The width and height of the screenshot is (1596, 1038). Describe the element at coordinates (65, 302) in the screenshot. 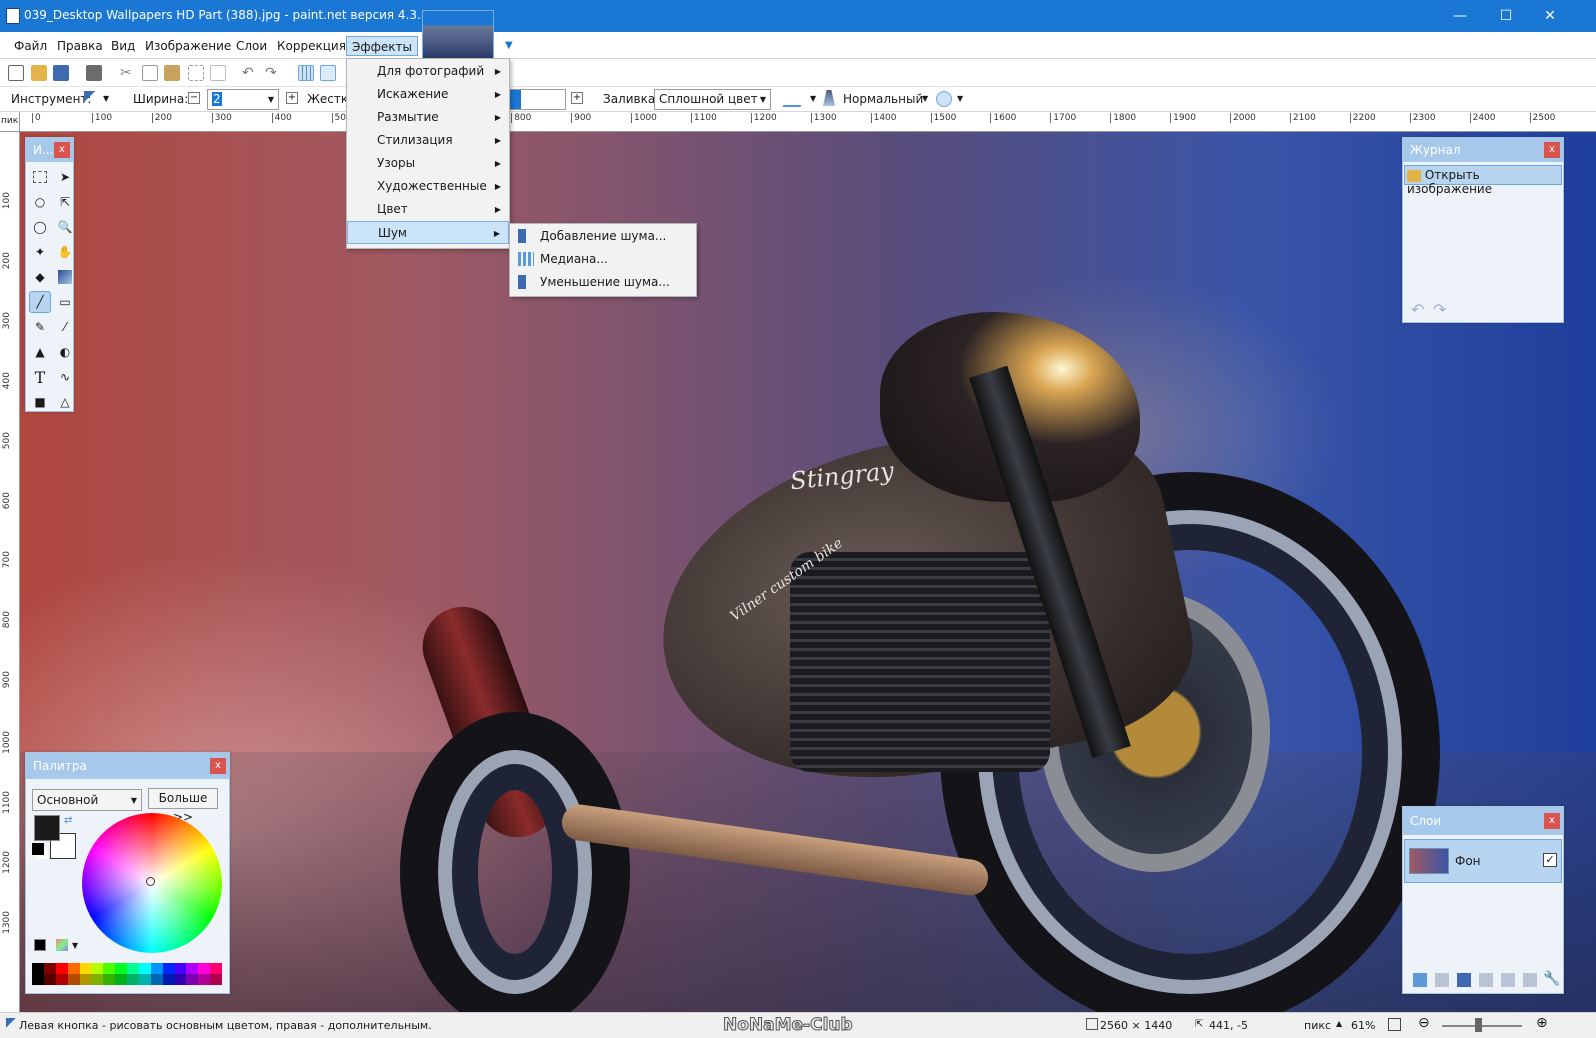

I see `eraser-tool-icon: ▭` at that location.